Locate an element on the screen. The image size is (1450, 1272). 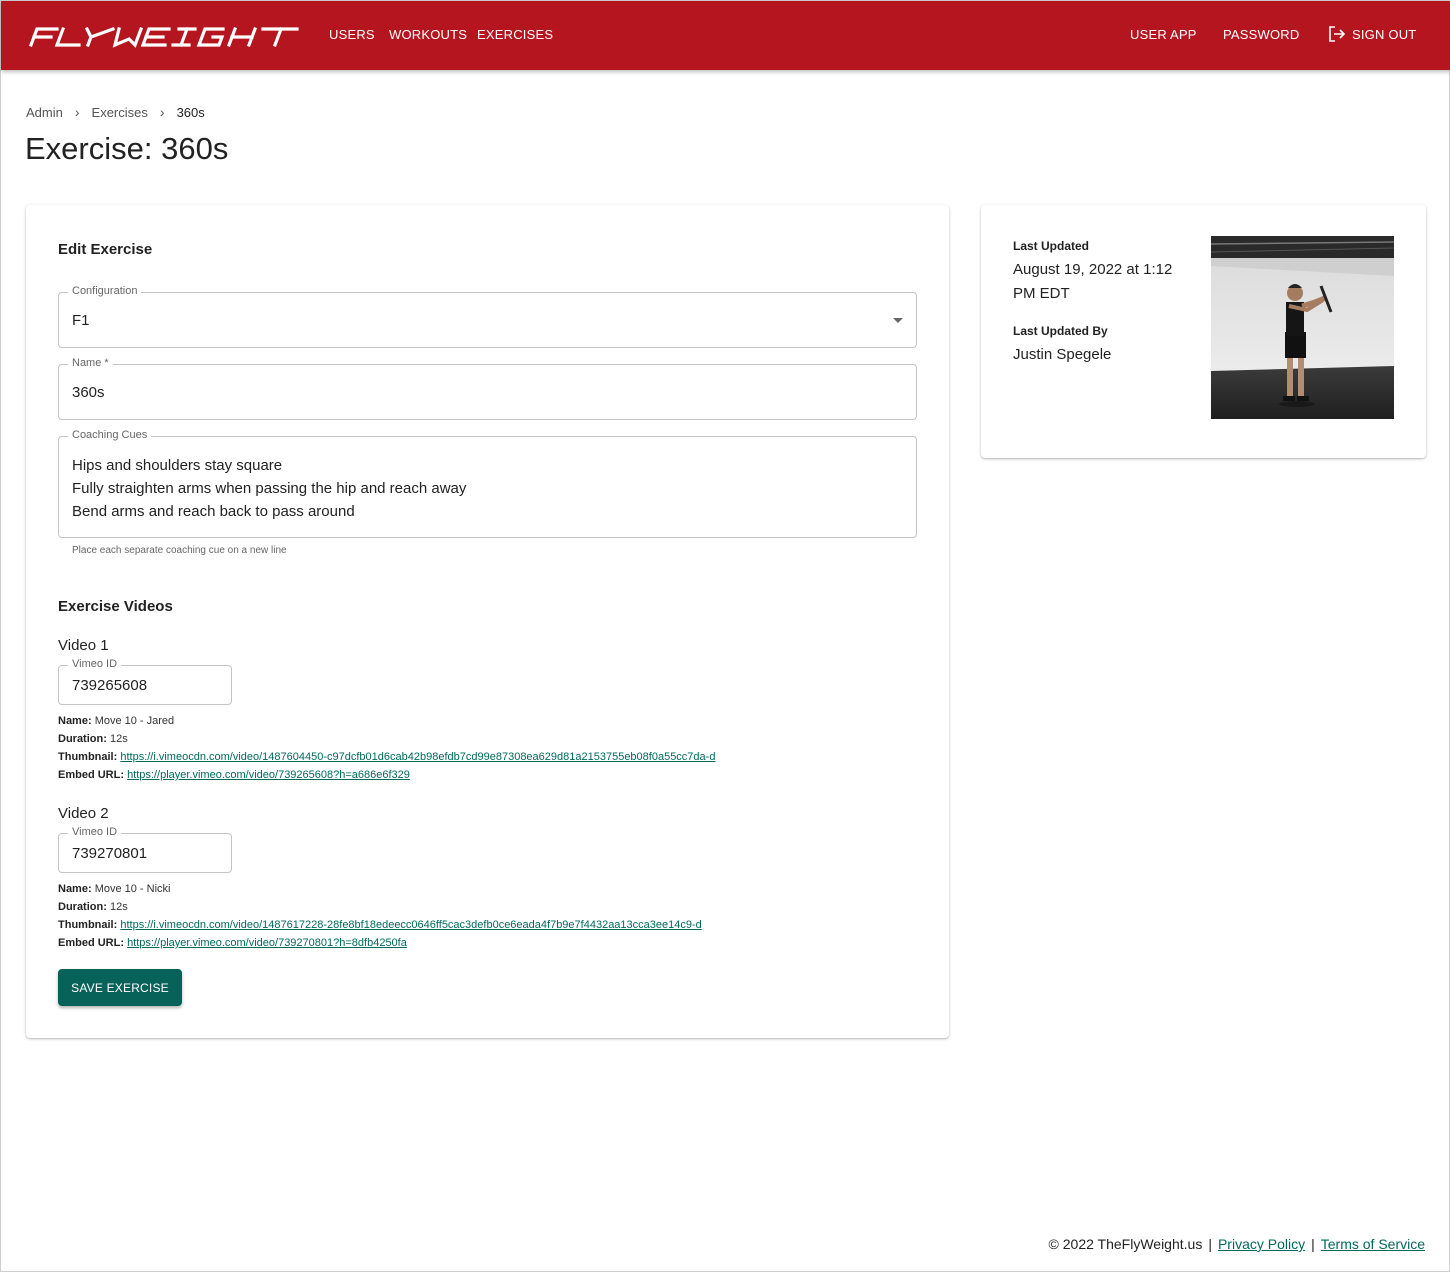
video-1-vimeo-id-field: Vimeo ID 739265608 is located at coordinates (145, 681).